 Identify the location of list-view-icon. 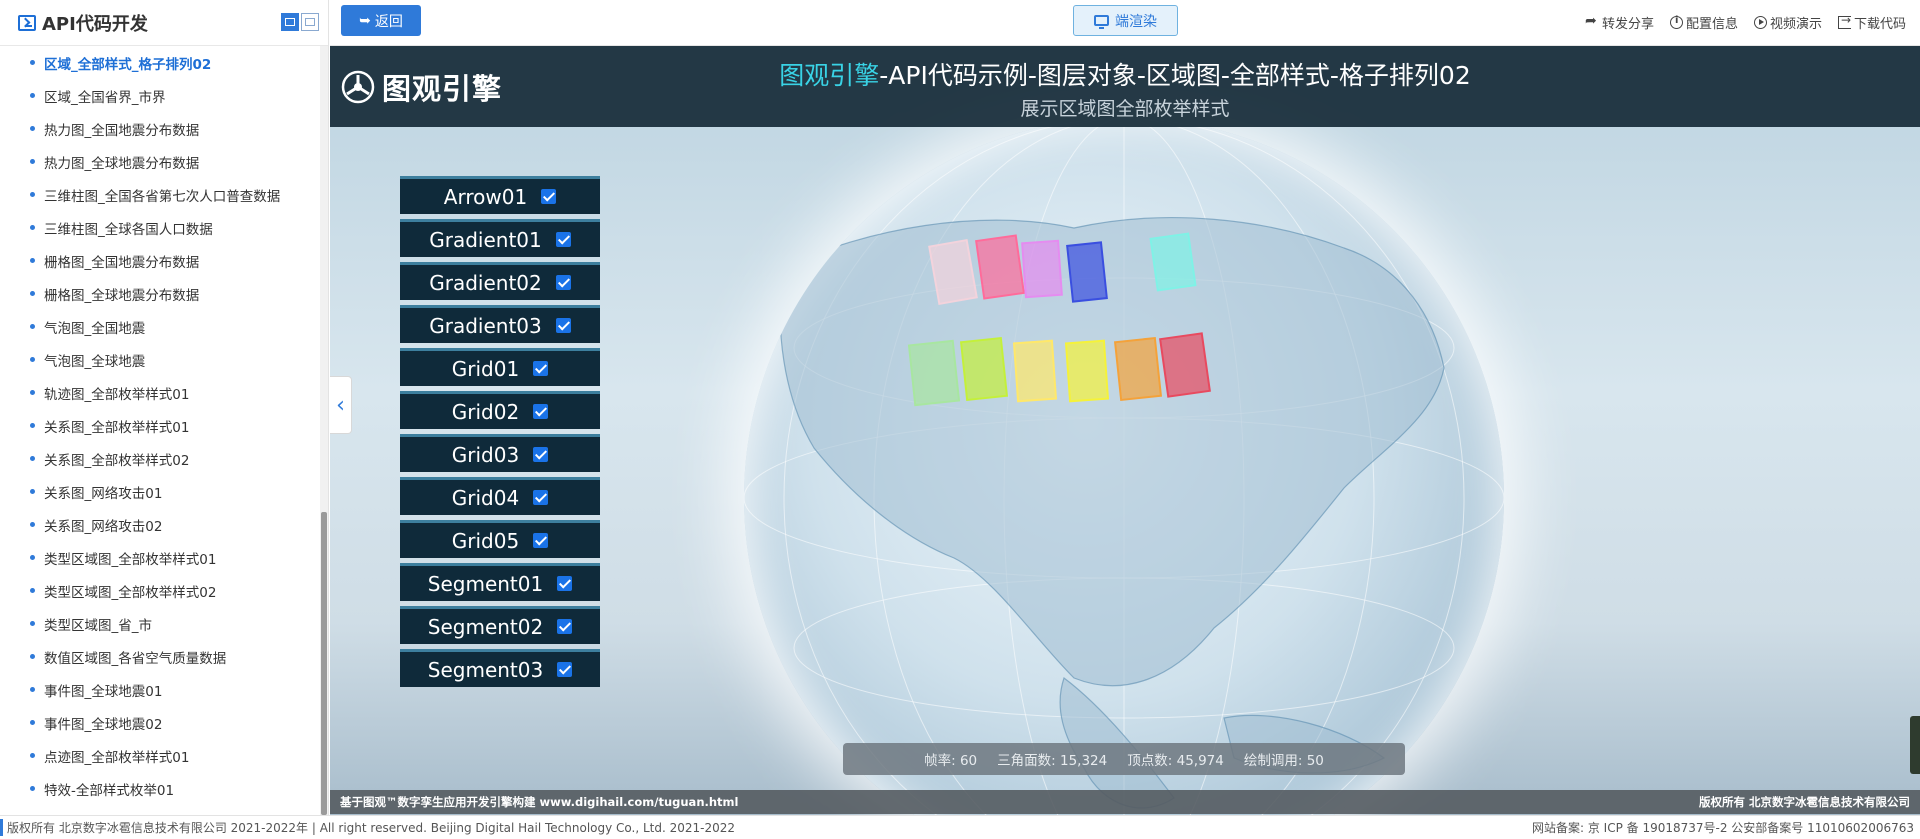
(290, 22).